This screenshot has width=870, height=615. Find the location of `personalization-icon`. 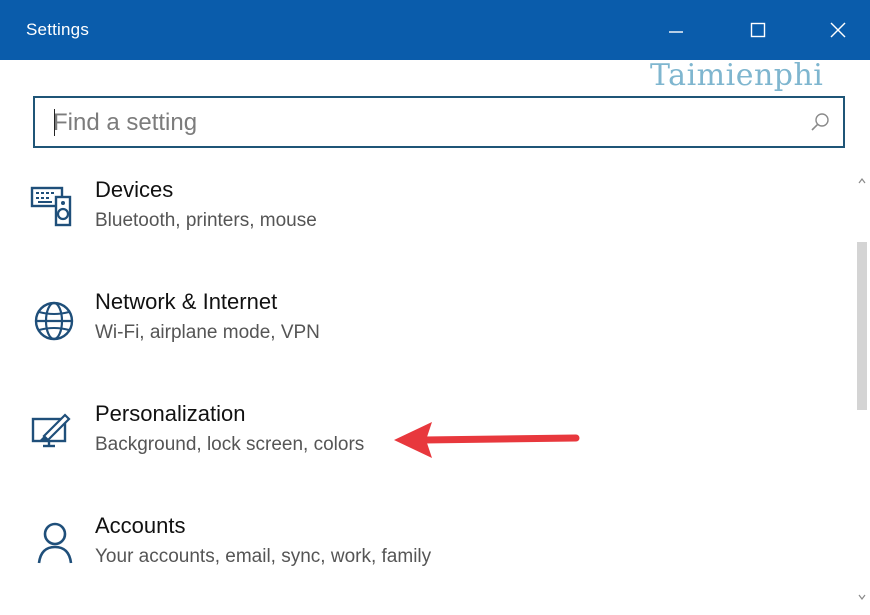

personalization-icon is located at coordinates (51, 430).